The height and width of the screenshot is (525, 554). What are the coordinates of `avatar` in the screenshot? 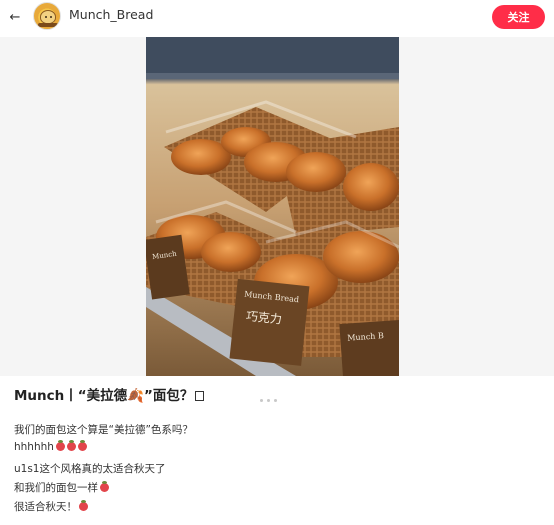 It's located at (47, 16).